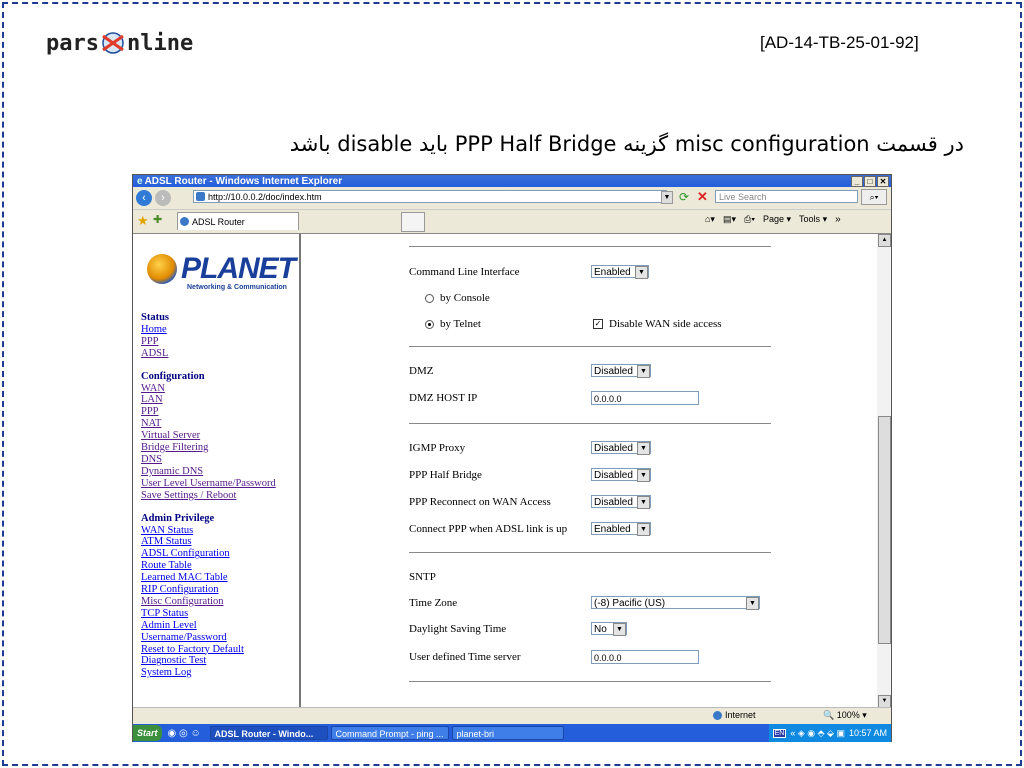  I want to click on taskbar-item-folder: planet-bri, so click(507, 733).